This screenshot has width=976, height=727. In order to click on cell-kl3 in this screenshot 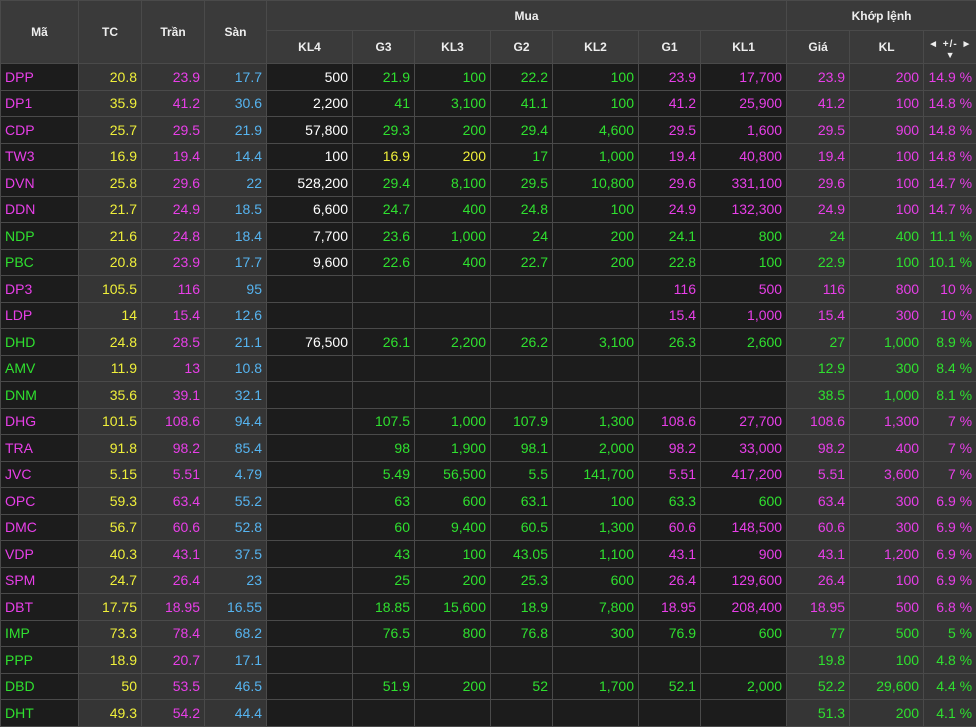, I will do `click(453, 368)`.